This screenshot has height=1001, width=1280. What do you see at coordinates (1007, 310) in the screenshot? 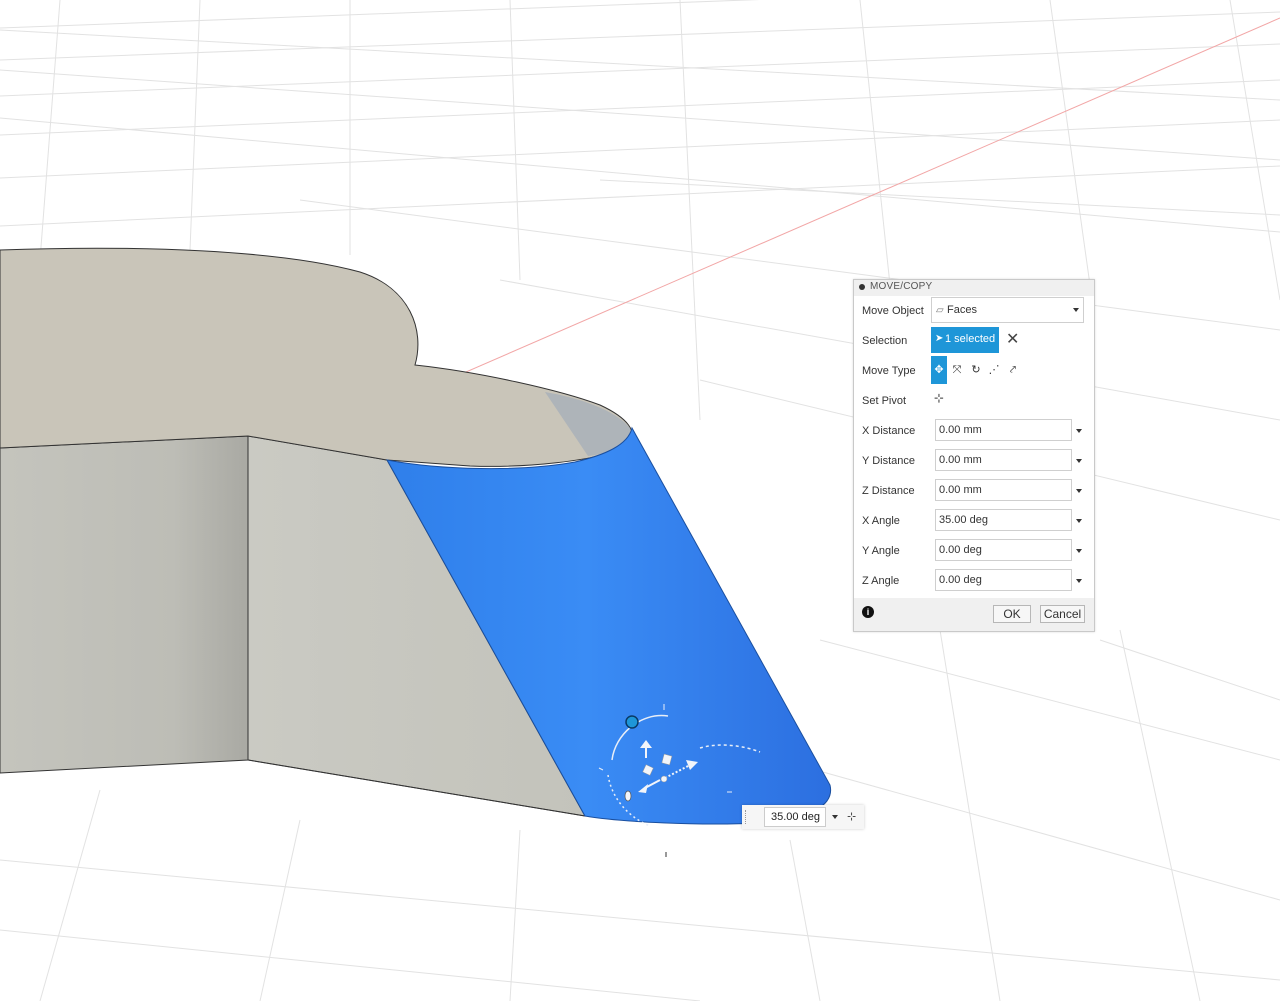
I see `move-object-select: ▱ Faces` at bounding box center [1007, 310].